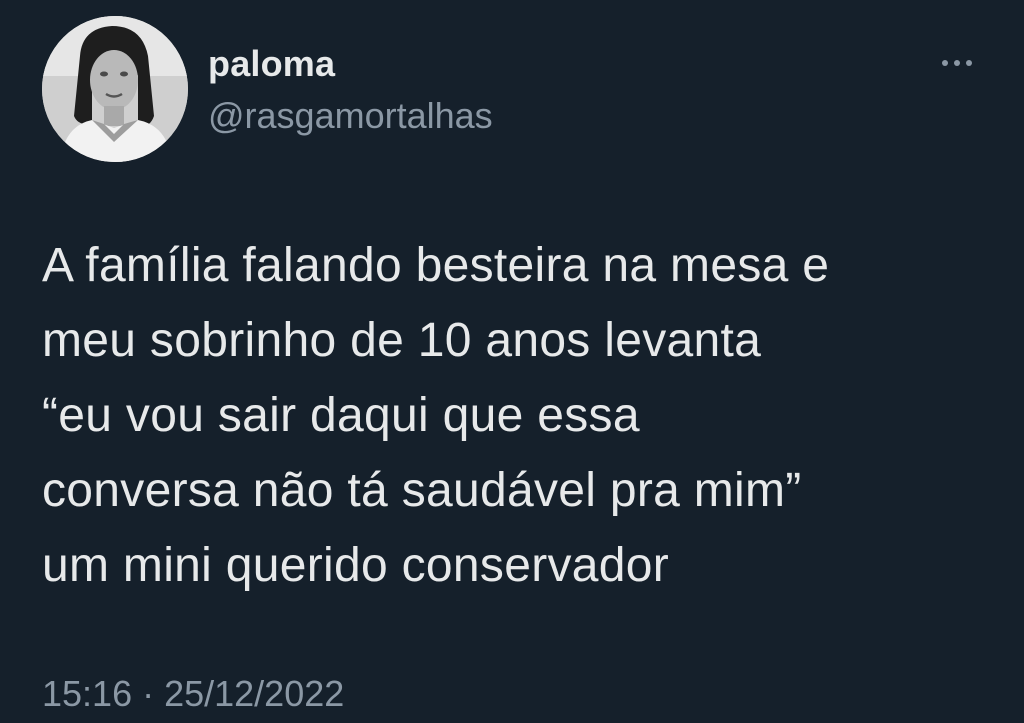  I want to click on tweet-date: 25/12/2022, so click(254, 693).